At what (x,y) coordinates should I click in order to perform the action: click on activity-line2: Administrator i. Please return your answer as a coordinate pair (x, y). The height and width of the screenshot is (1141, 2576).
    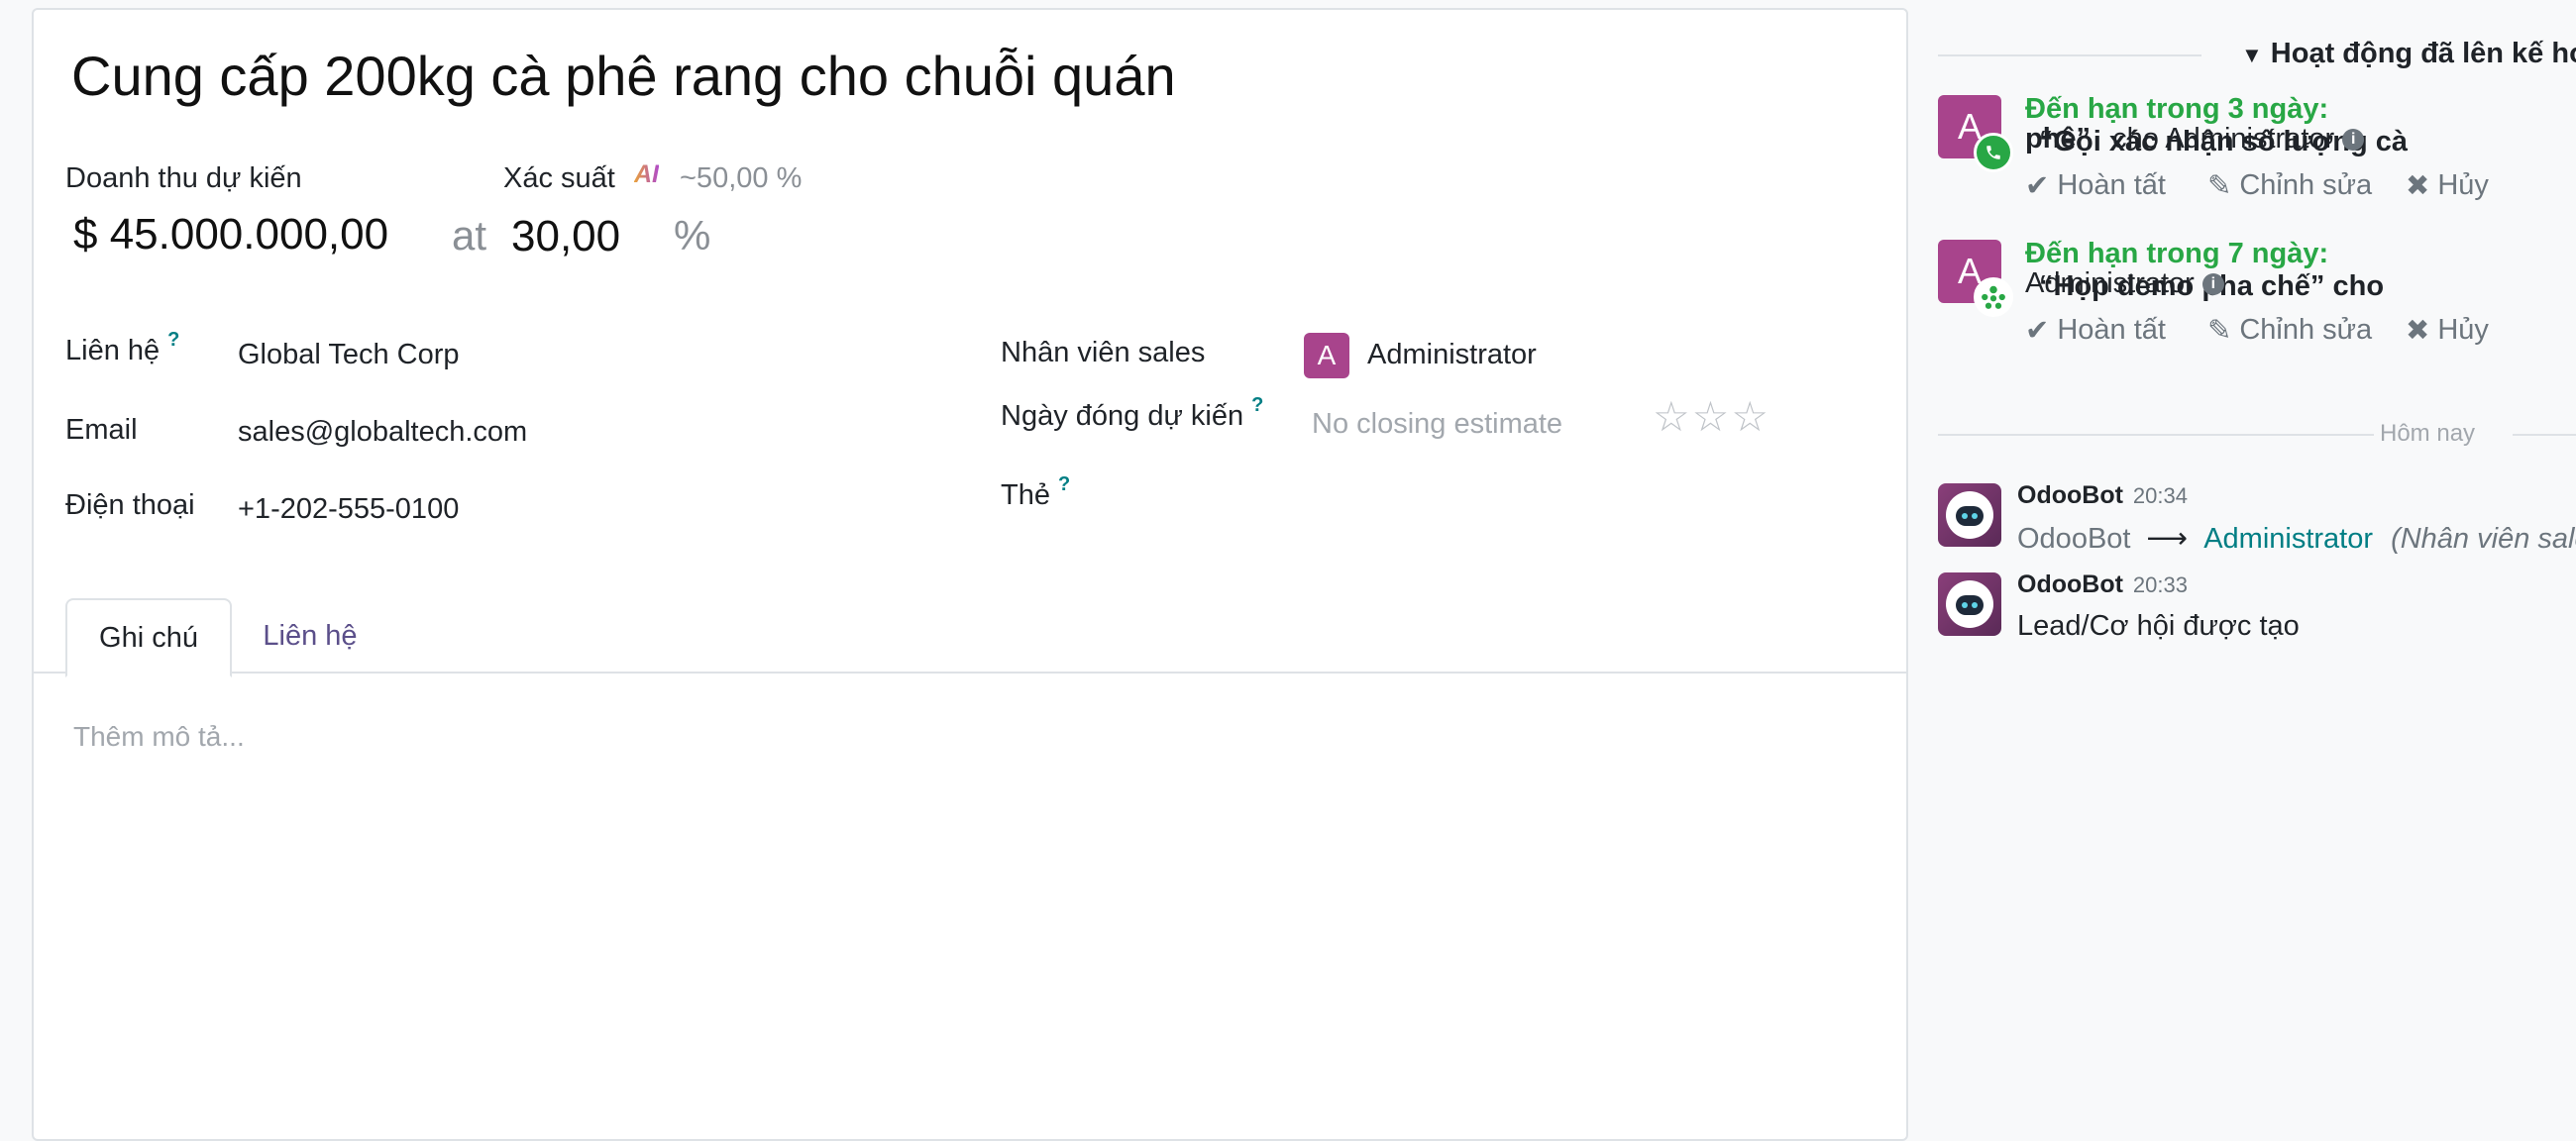
    Looking at the image, I should click on (2124, 283).